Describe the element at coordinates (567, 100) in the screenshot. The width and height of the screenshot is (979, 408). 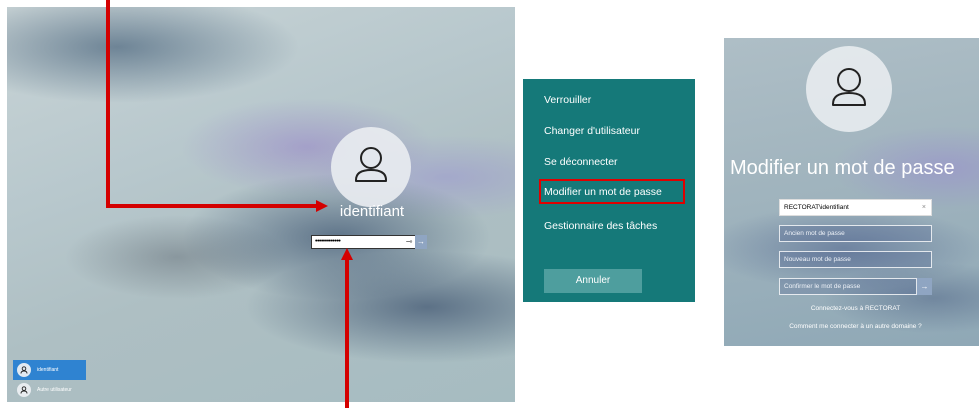
I see `menu-item-lock: Verrouiller` at that location.